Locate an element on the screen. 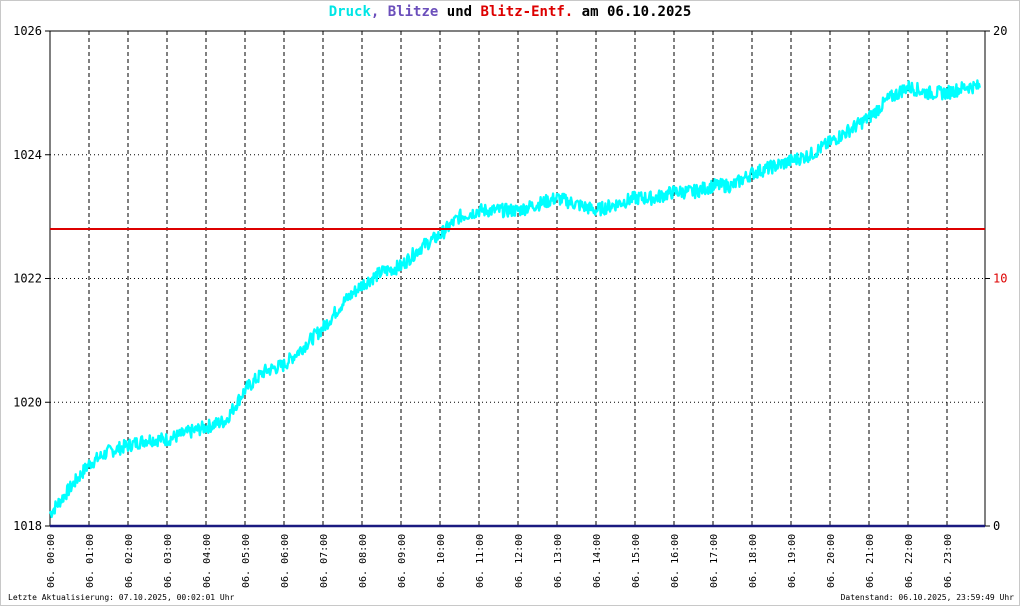 Image resolution: width=1020 pixels, height=606 pixels. x-tick-label: 06. 21:00 is located at coordinates (870, 561).